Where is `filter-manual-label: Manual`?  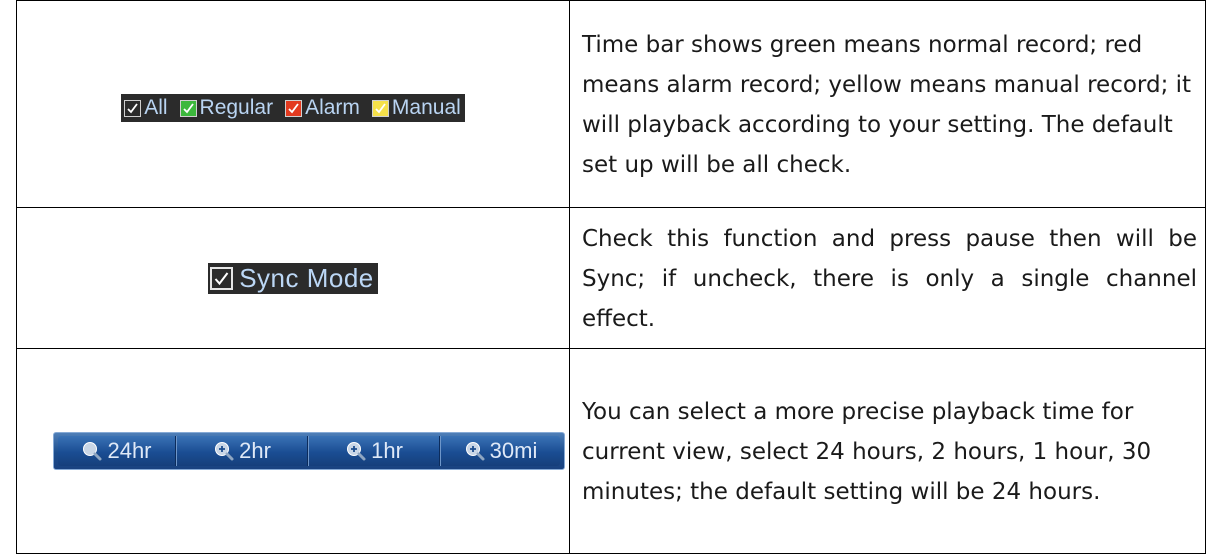
filter-manual-label: Manual is located at coordinates (426, 107).